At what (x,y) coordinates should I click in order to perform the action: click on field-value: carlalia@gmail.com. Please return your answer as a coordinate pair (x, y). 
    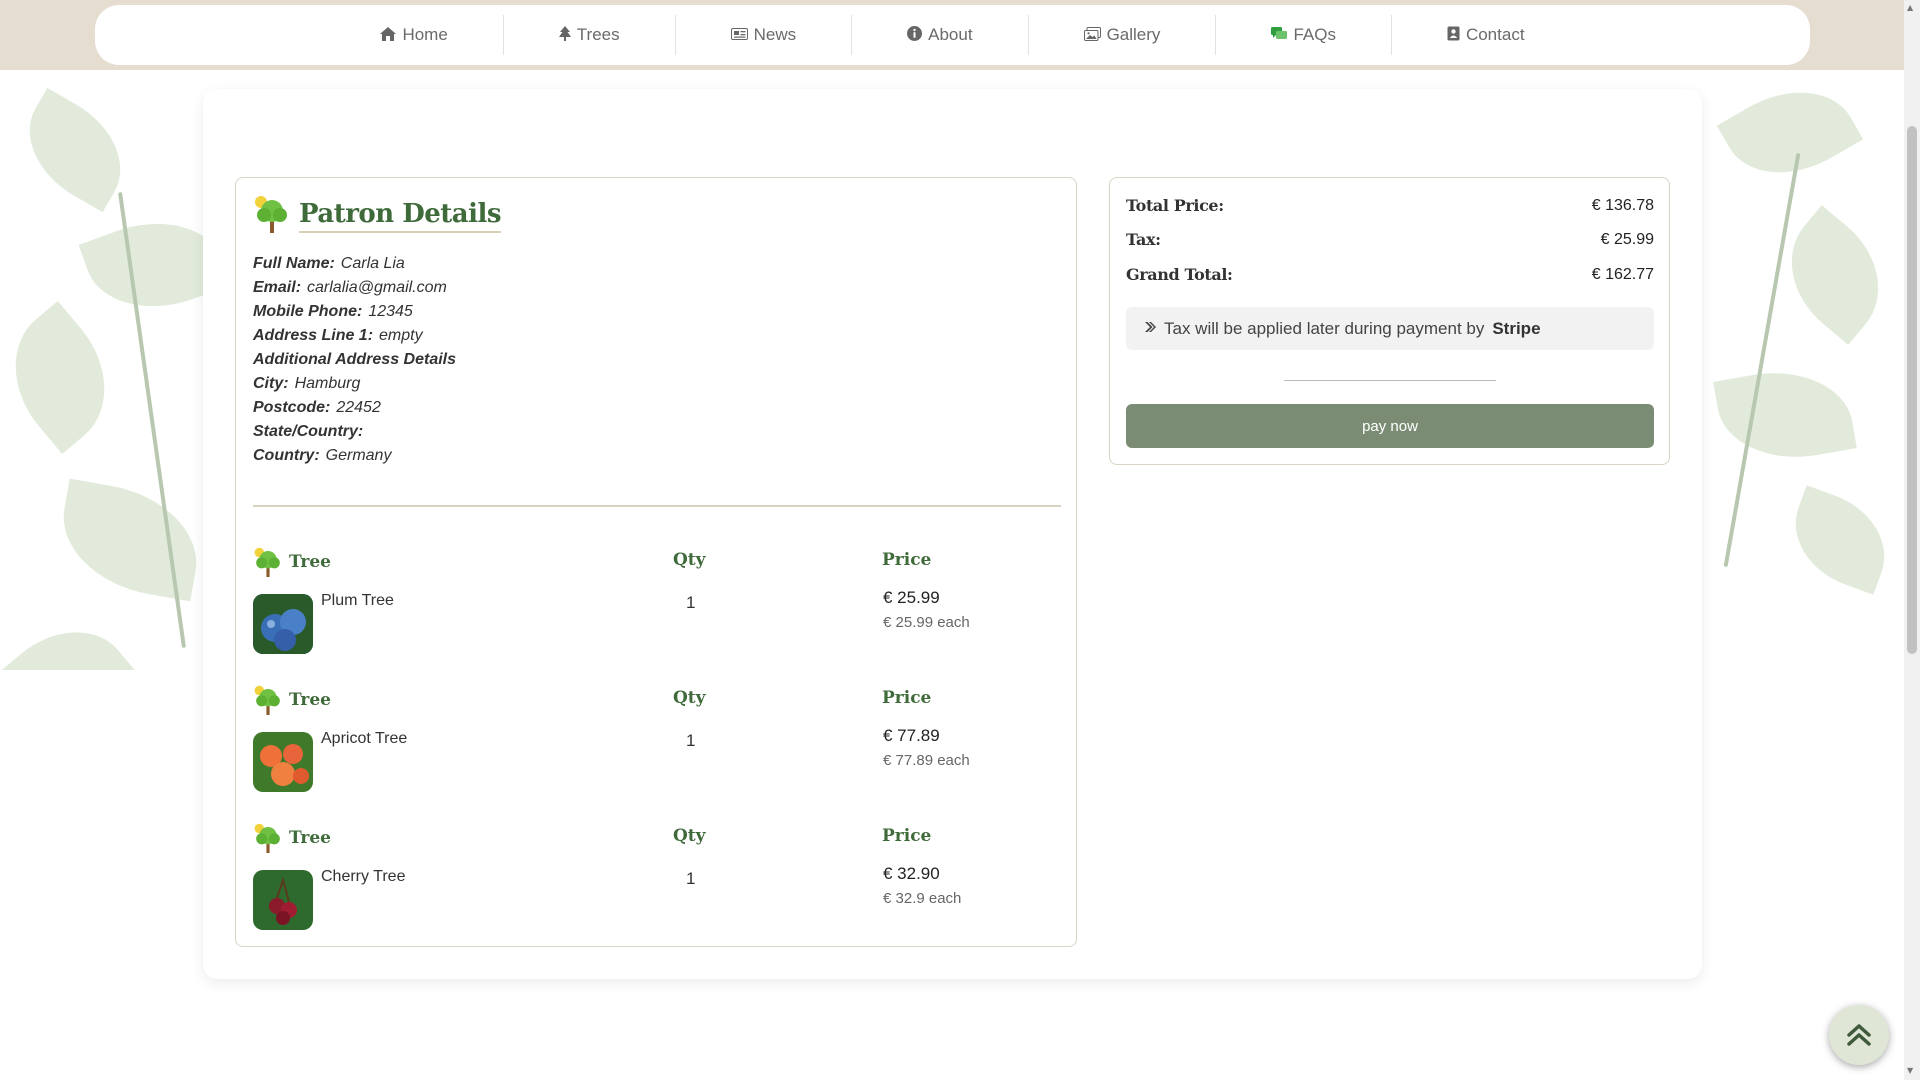
    Looking at the image, I should click on (377, 287).